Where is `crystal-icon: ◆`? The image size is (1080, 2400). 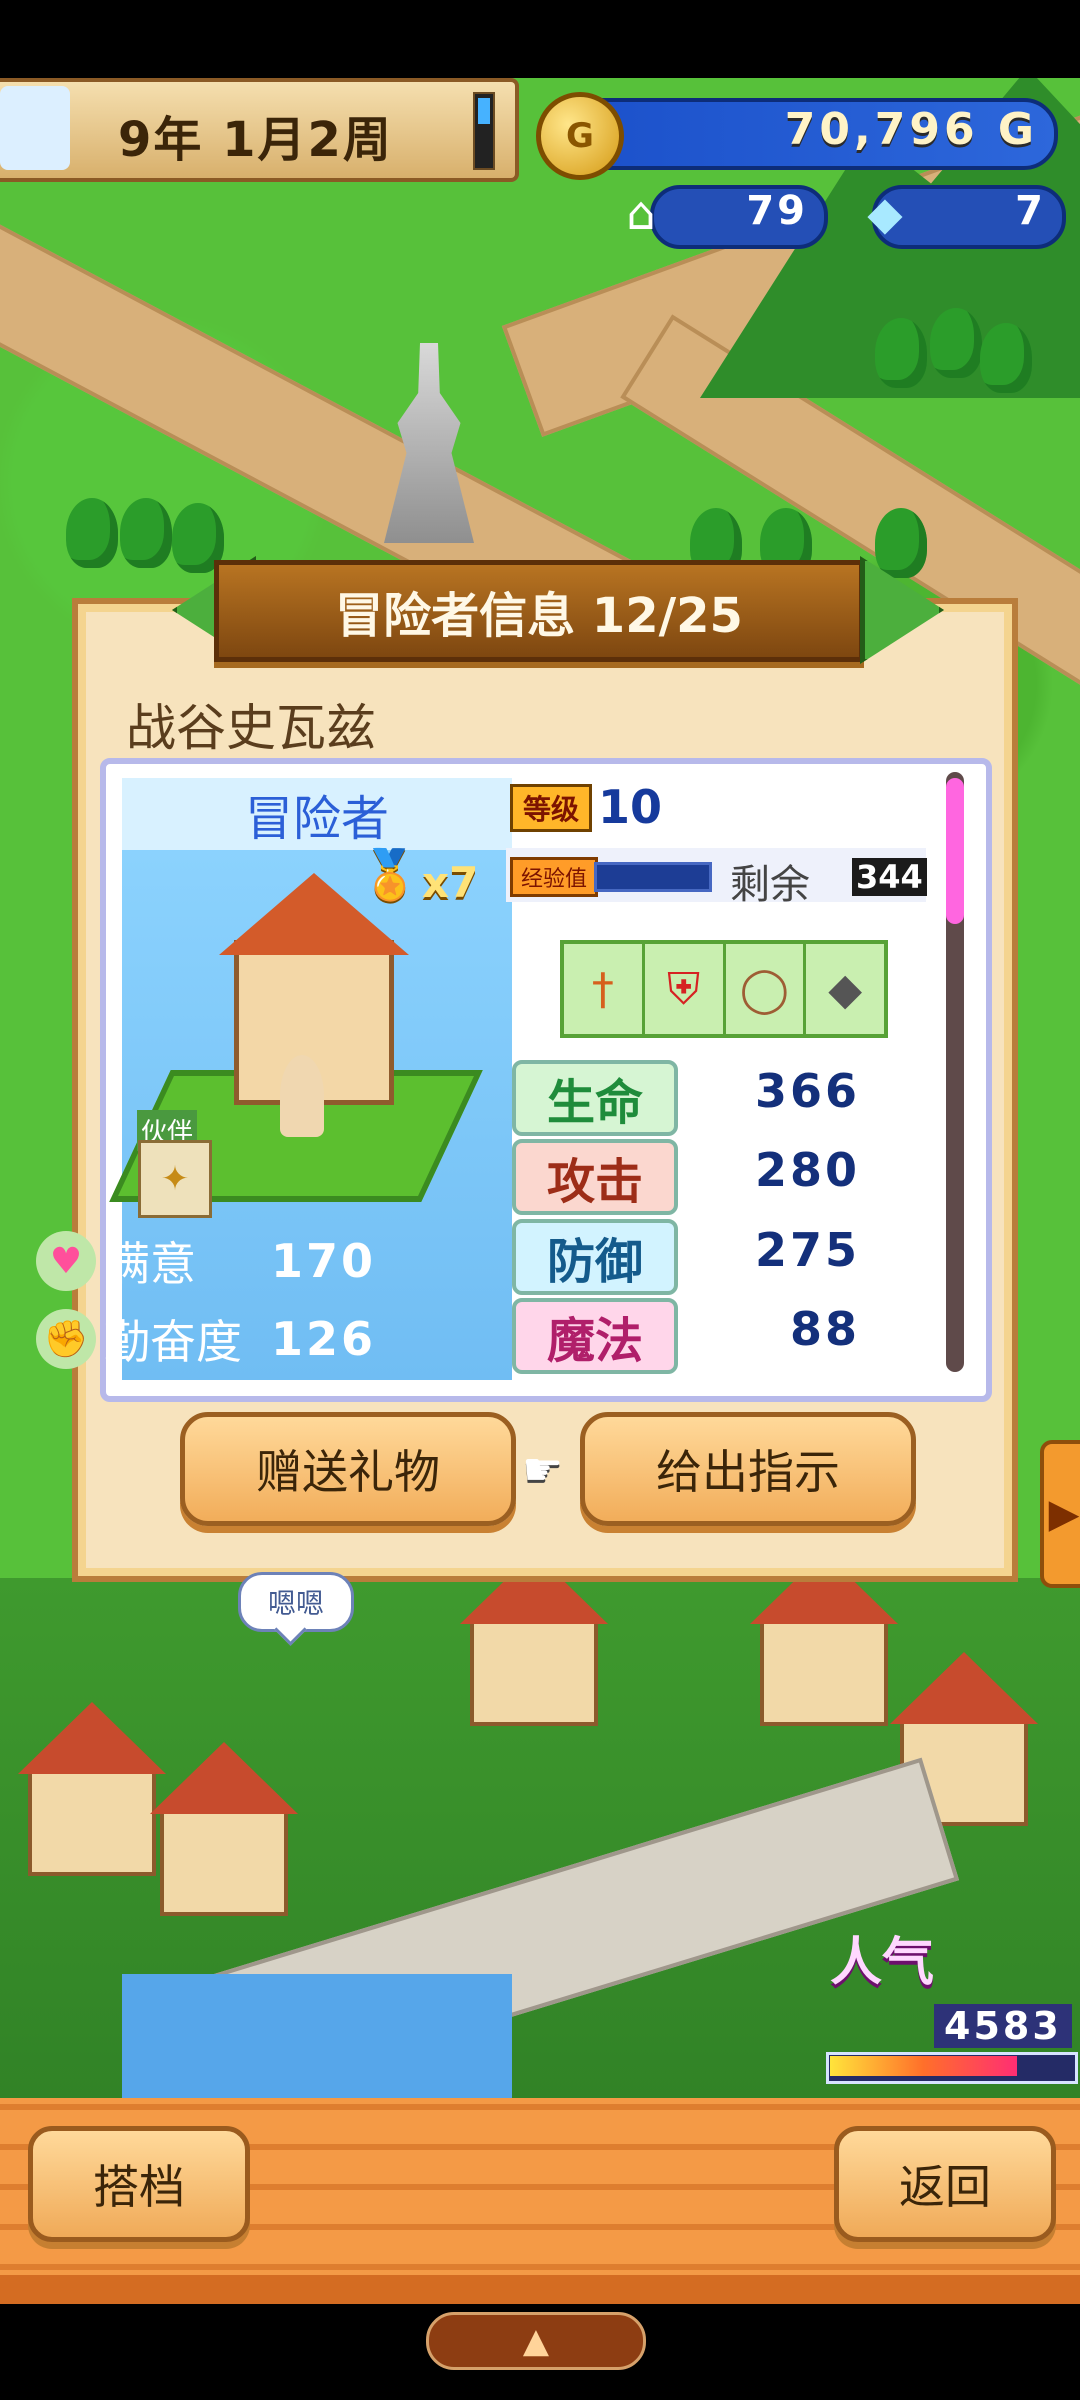 crystal-icon: ◆ is located at coordinates (885, 213).